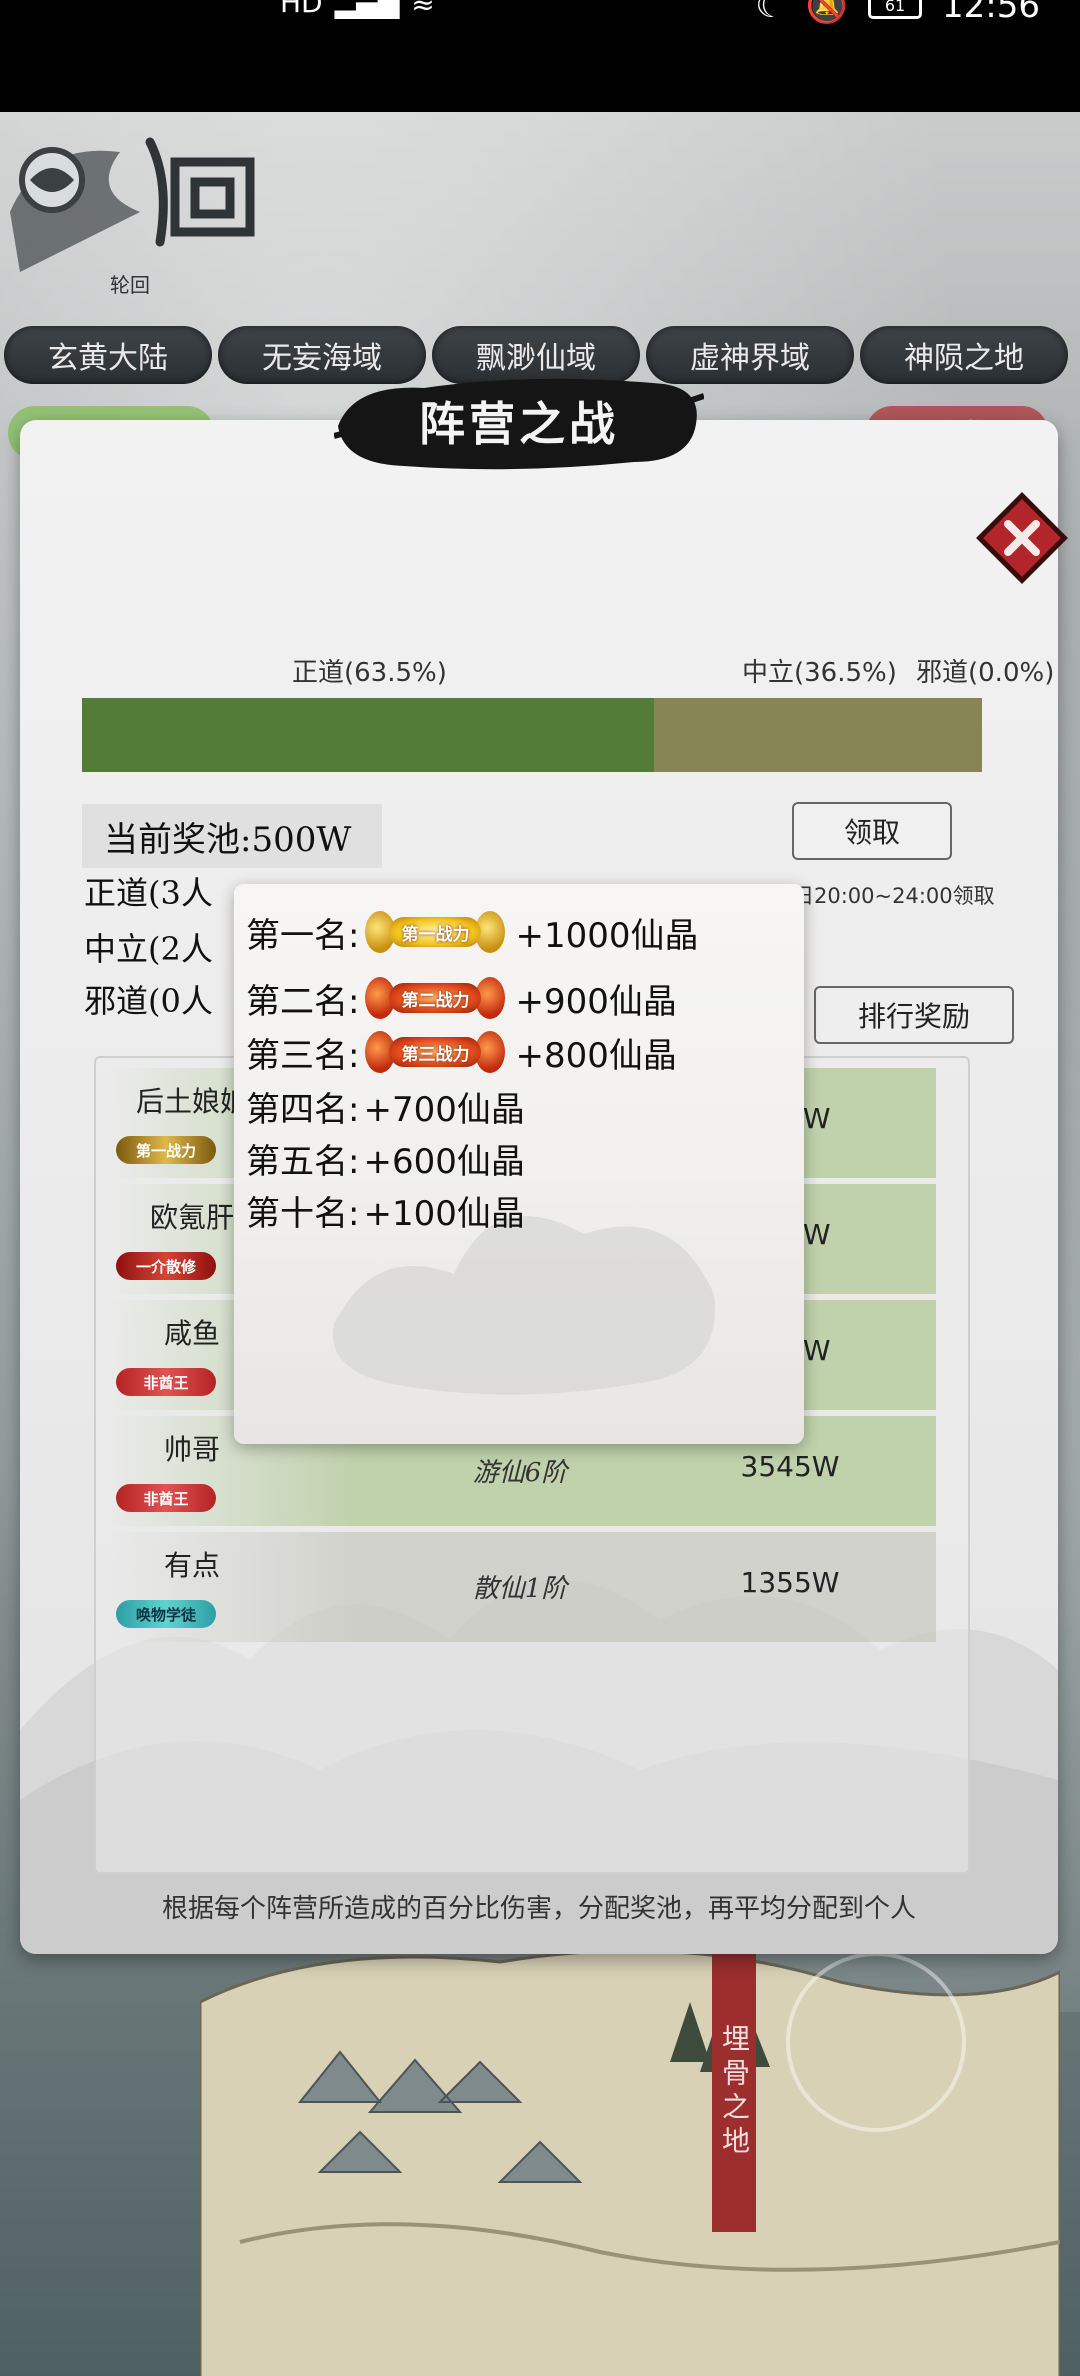 The image size is (1080, 2376). I want to click on player-title-badge: 唤物学徒, so click(166, 1614).